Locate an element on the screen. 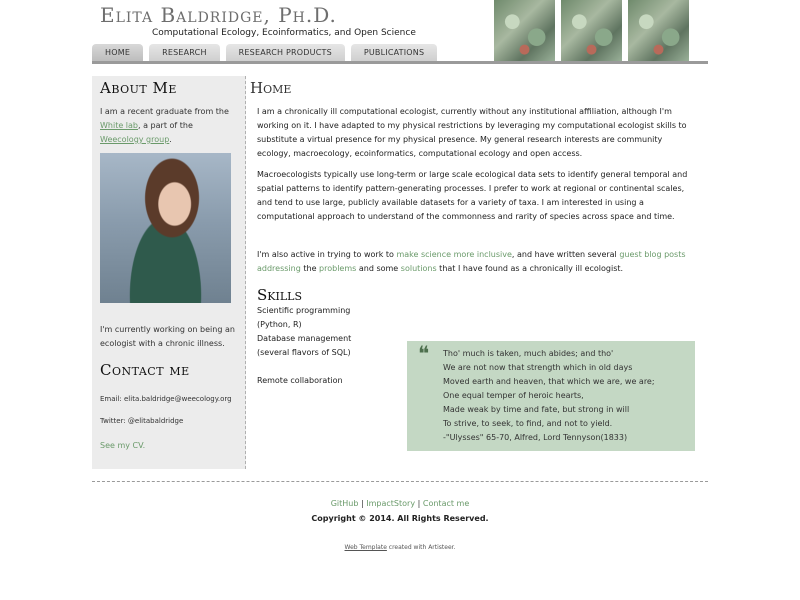  footer-links: GitHub | ImpactStory | Contact me is located at coordinates (400, 503).